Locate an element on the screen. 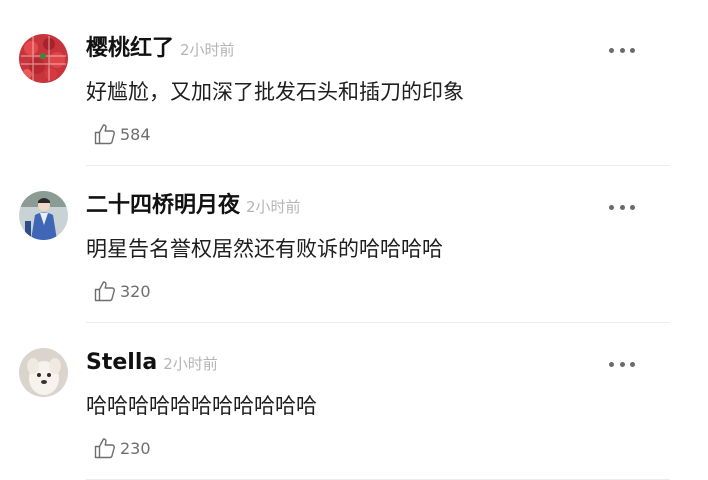  strawberry-avatar-icon is located at coordinates (43, 58).